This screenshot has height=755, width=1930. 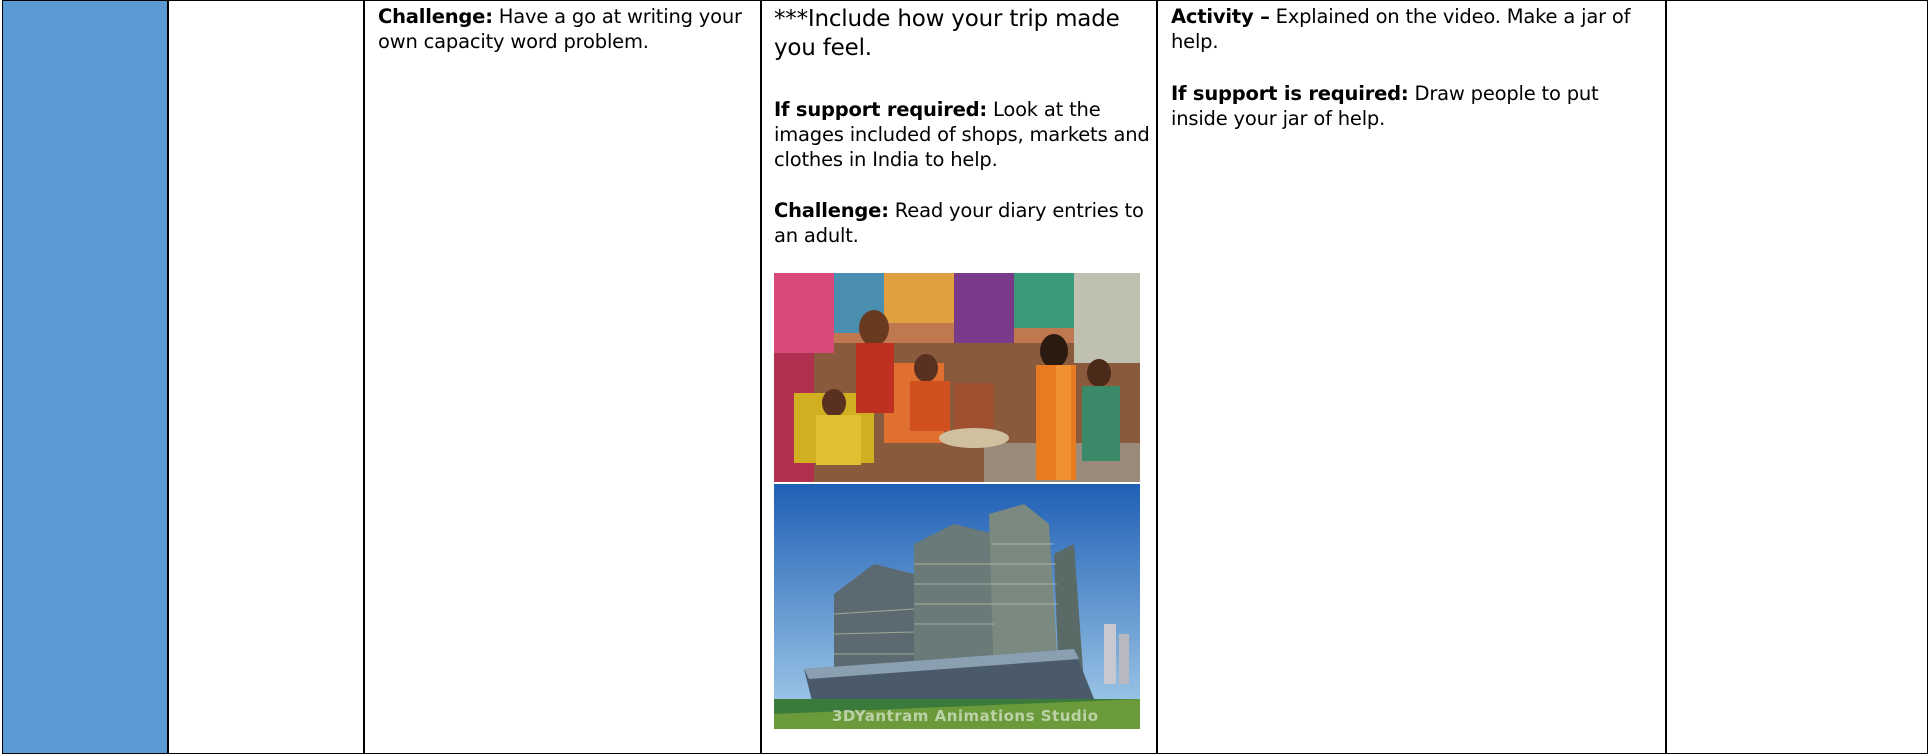 What do you see at coordinates (881, 109) in the screenshot?
I see `support-label: If support required:` at bounding box center [881, 109].